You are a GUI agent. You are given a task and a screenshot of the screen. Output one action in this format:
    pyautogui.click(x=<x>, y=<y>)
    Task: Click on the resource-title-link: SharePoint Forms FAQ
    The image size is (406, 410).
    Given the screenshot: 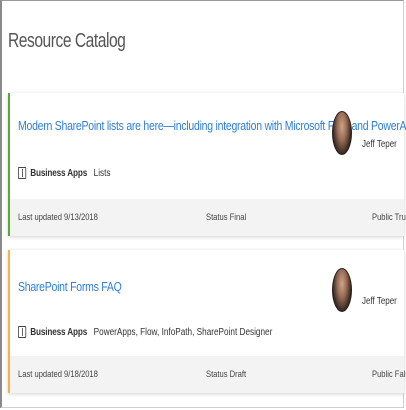 What is the action you would take?
    pyautogui.click(x=70, y=287)
    